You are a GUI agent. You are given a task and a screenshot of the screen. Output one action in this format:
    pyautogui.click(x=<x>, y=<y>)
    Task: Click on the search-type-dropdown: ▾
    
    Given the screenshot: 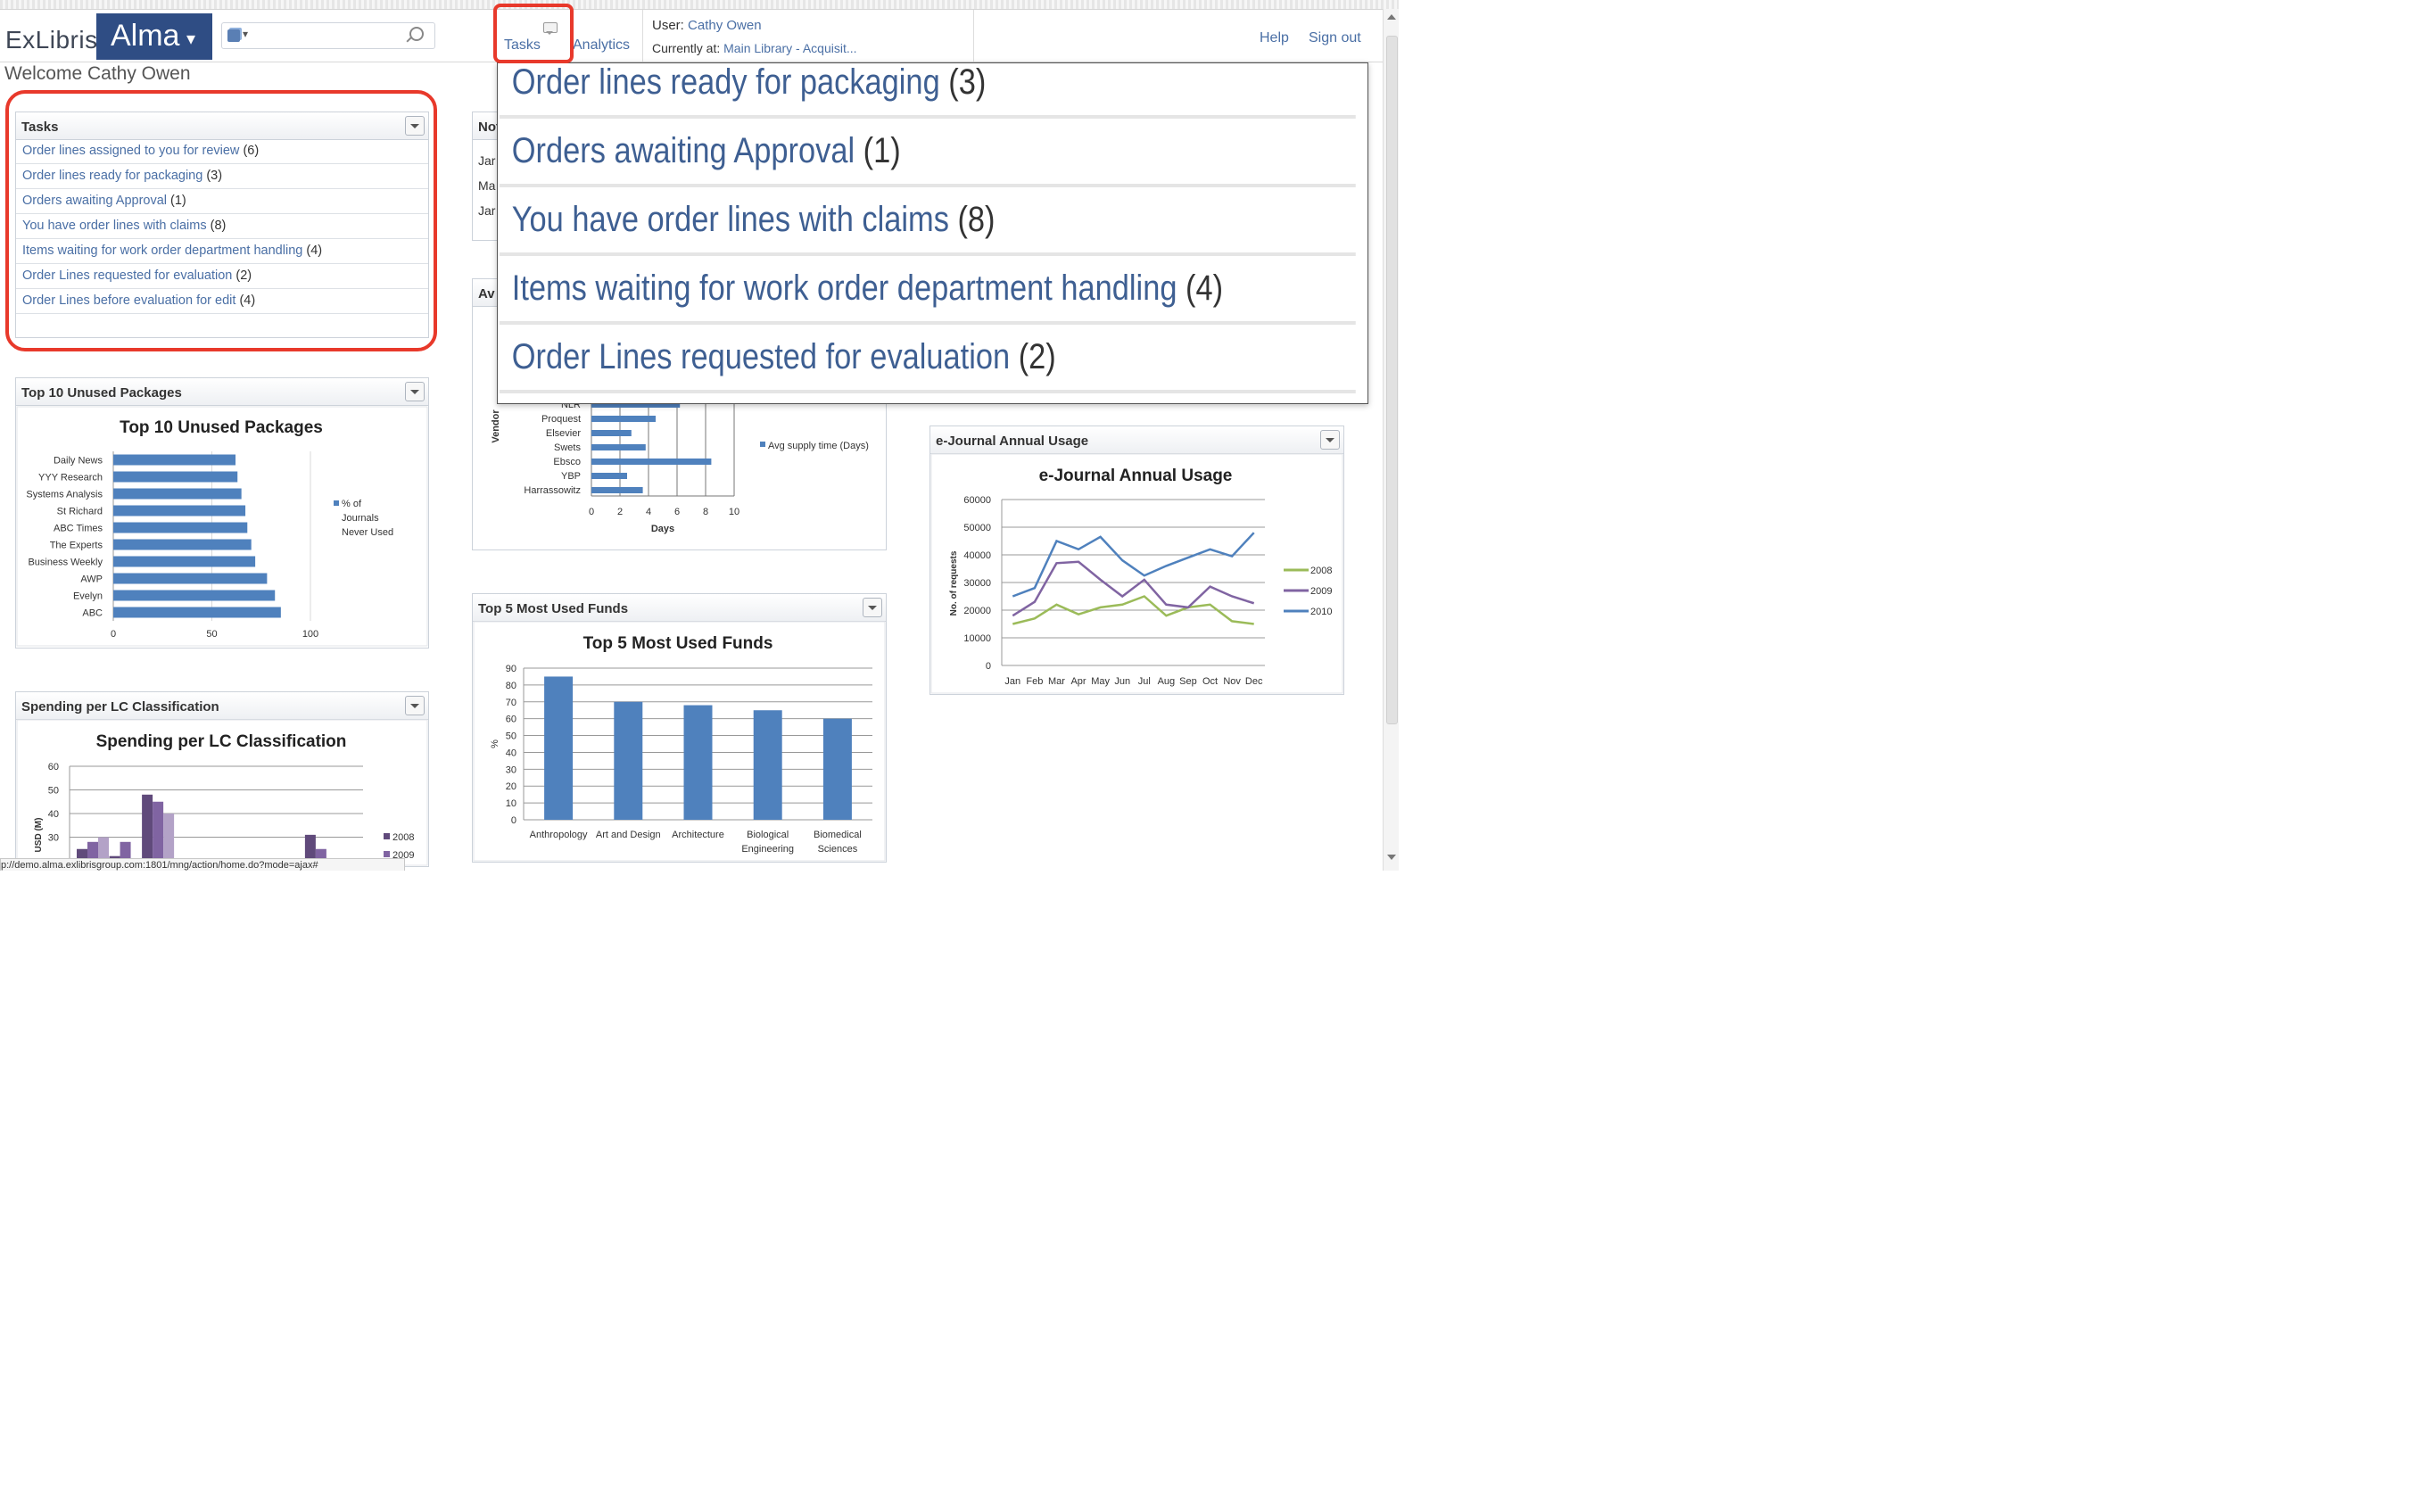 What is the action you would take?
    pyautogui.click(x=238, y=36)
    